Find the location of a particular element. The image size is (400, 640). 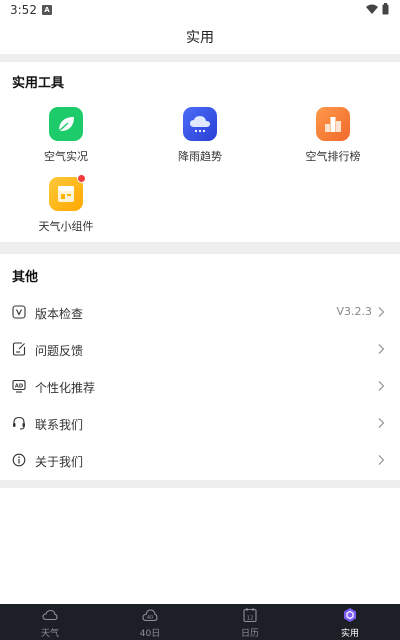

forty-day-icon: 40 is located at coordinates (150, 615).